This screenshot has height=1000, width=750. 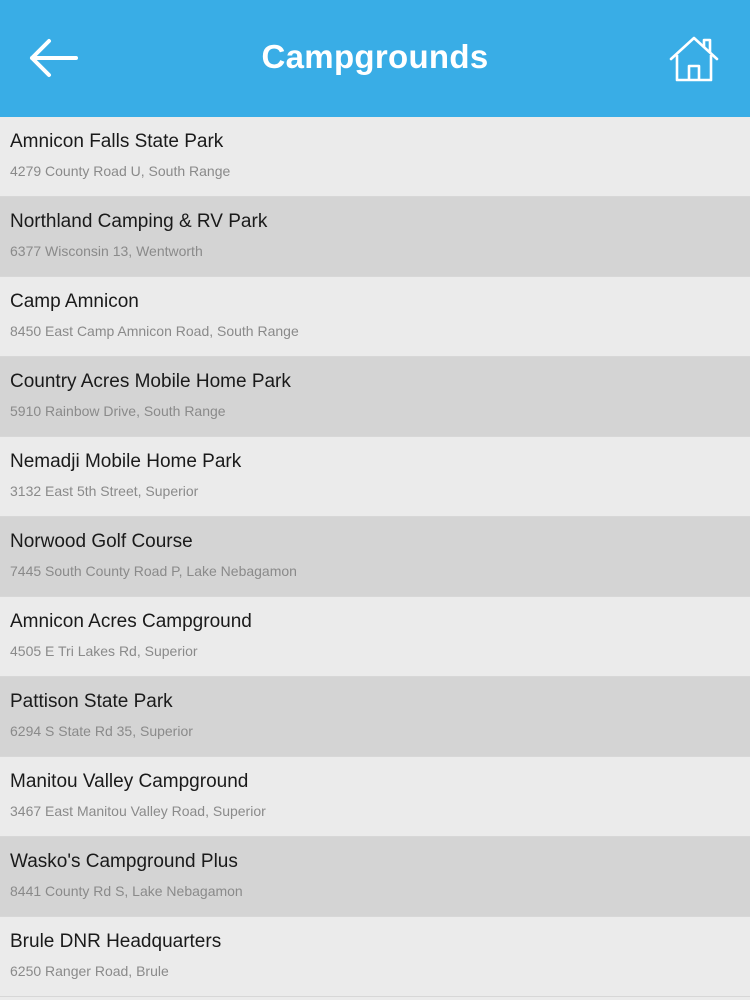 I want to click on campground-address: 4279 County Road U, South Range, so click(x=120, y=171).